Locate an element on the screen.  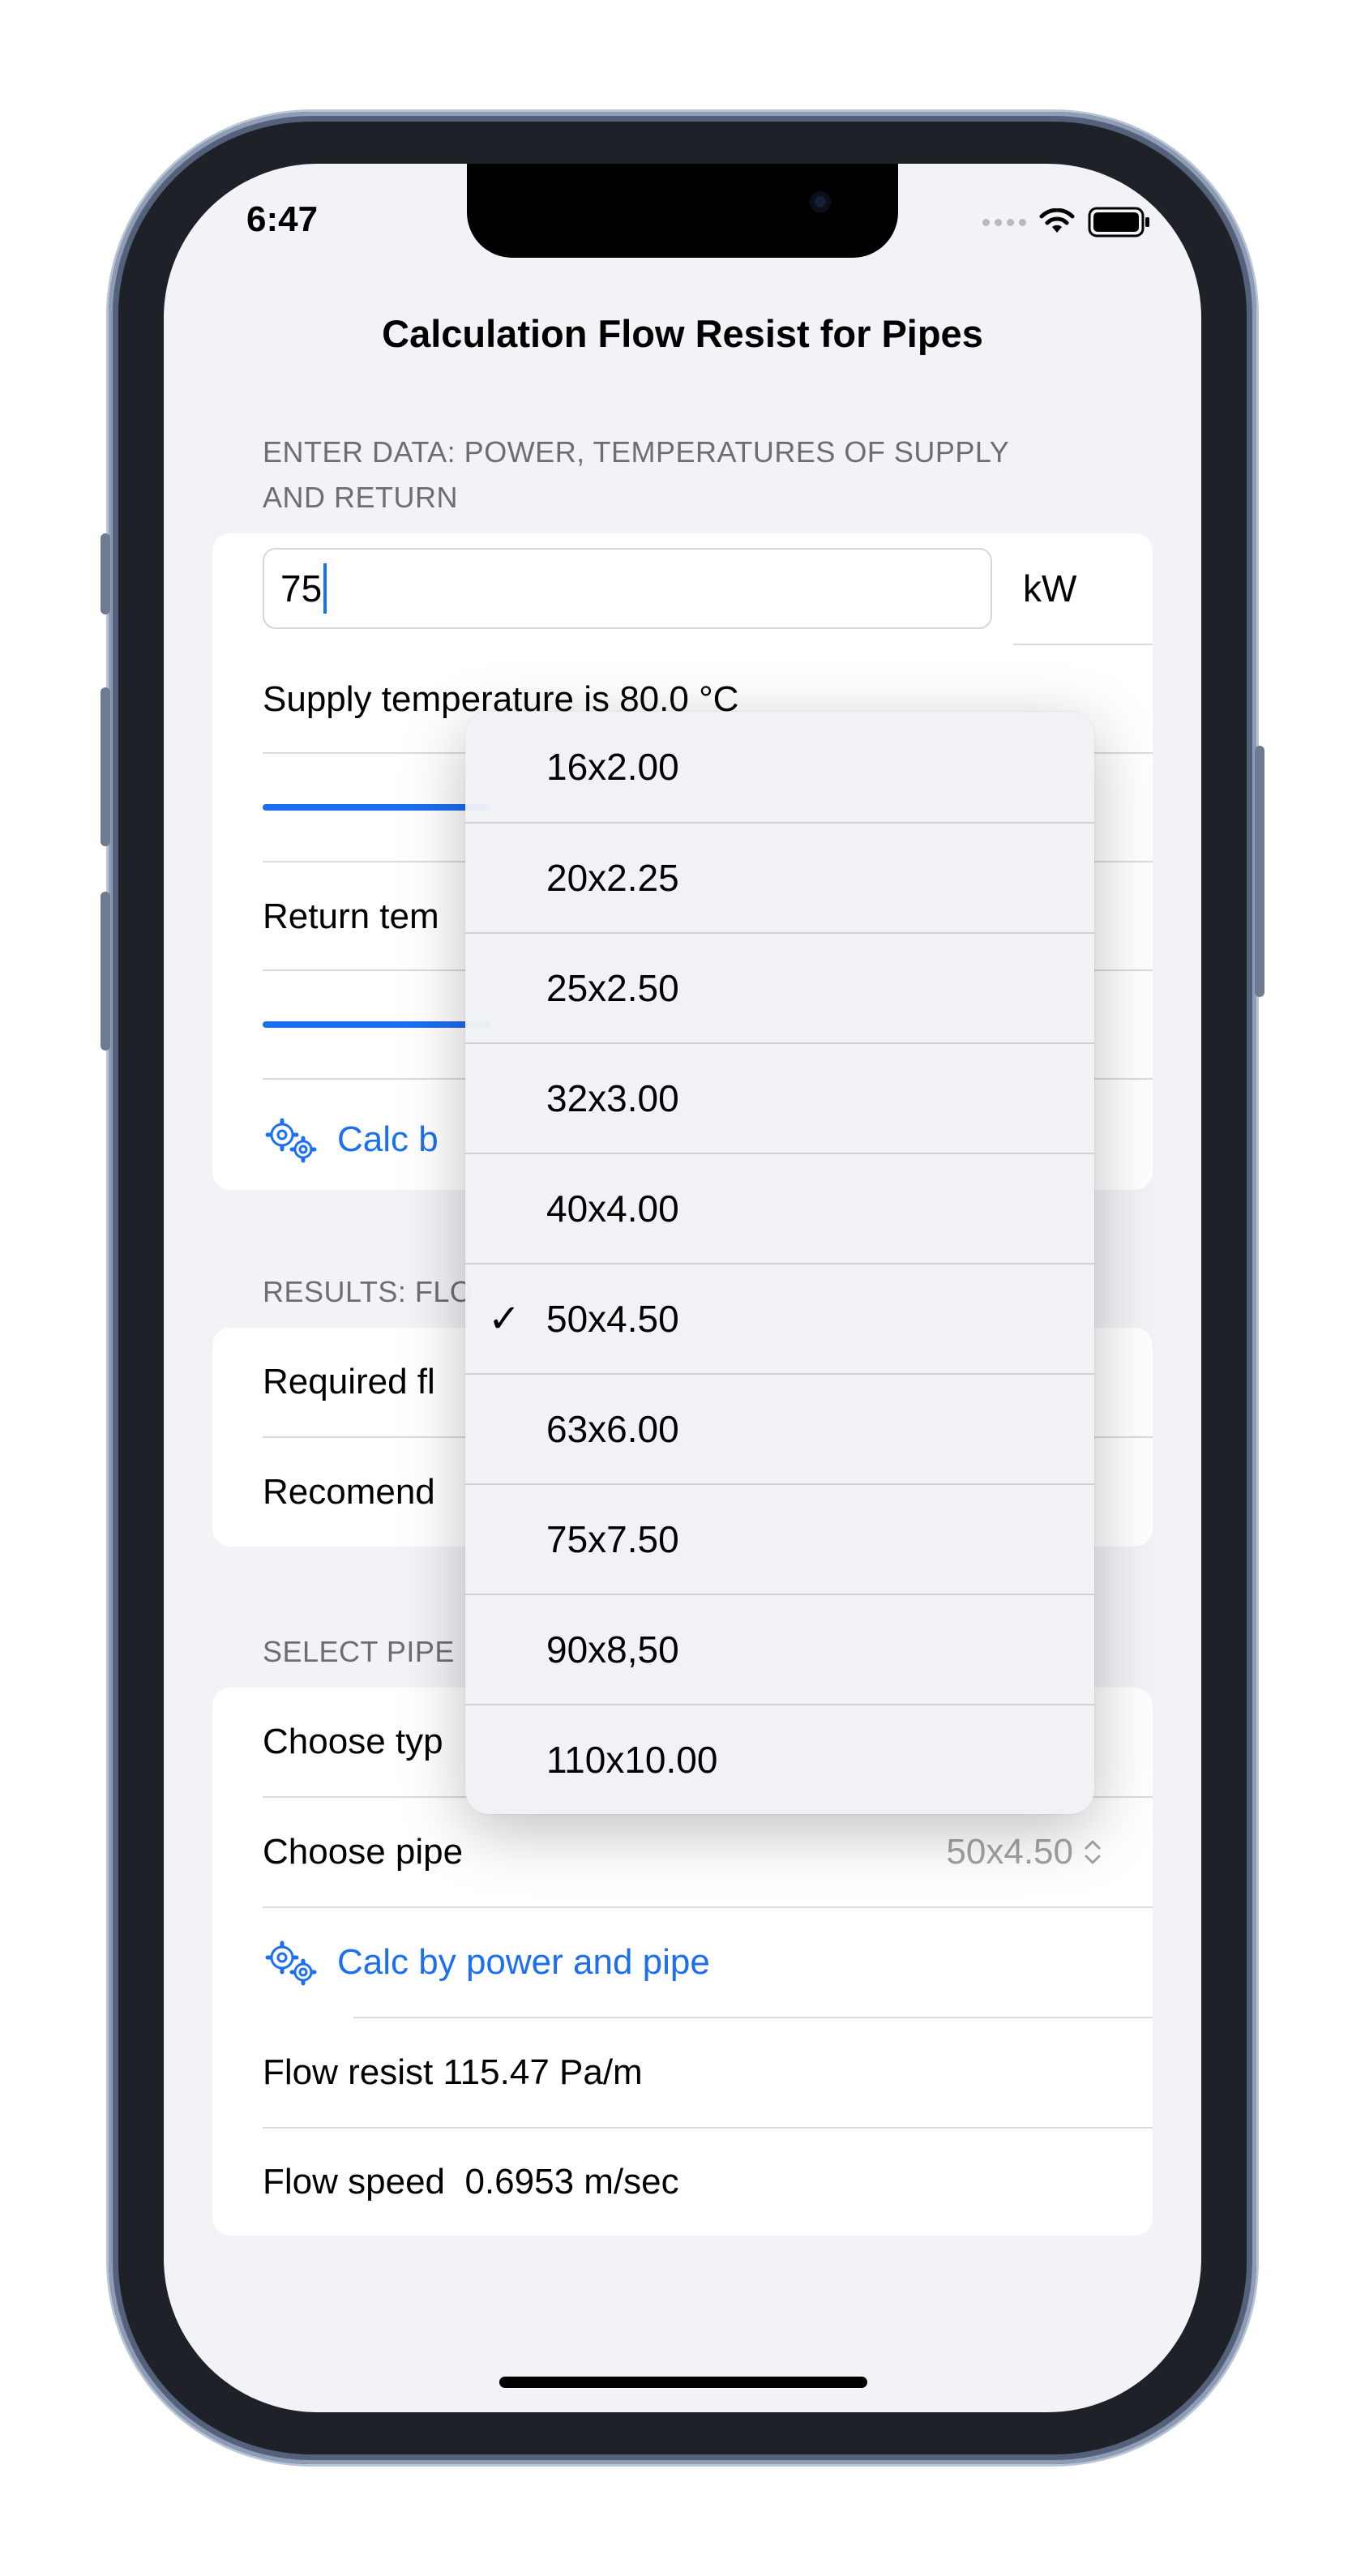
choose-pipe-value: 50x4.50 is located at coordinates (1024, 1852).